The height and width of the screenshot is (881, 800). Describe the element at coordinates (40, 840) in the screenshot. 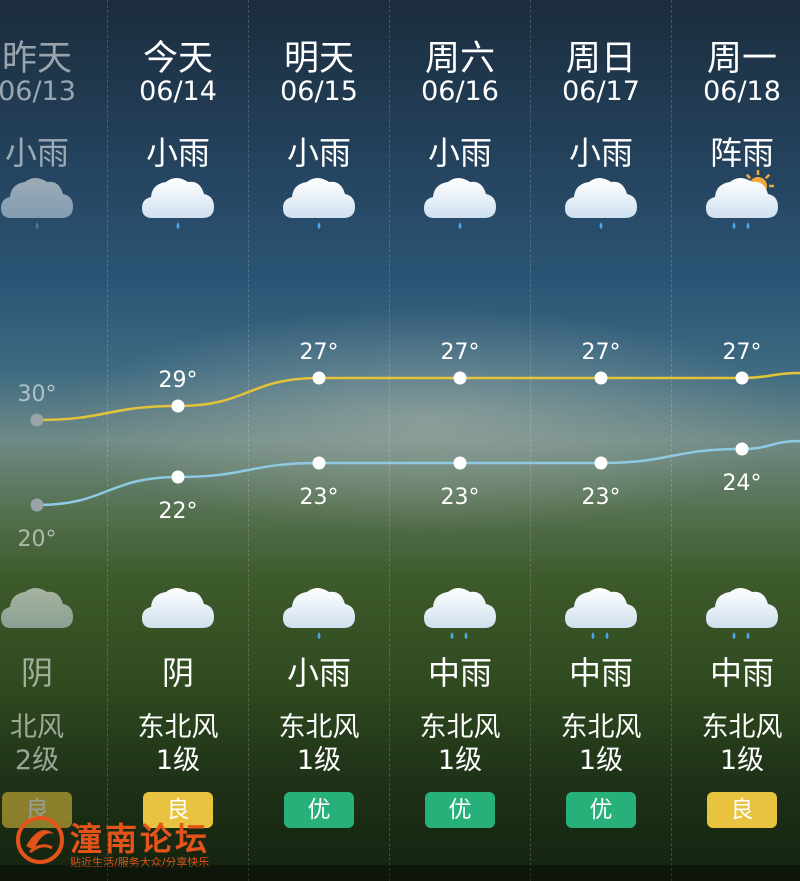

I see `forum-logo-icon` at that location.